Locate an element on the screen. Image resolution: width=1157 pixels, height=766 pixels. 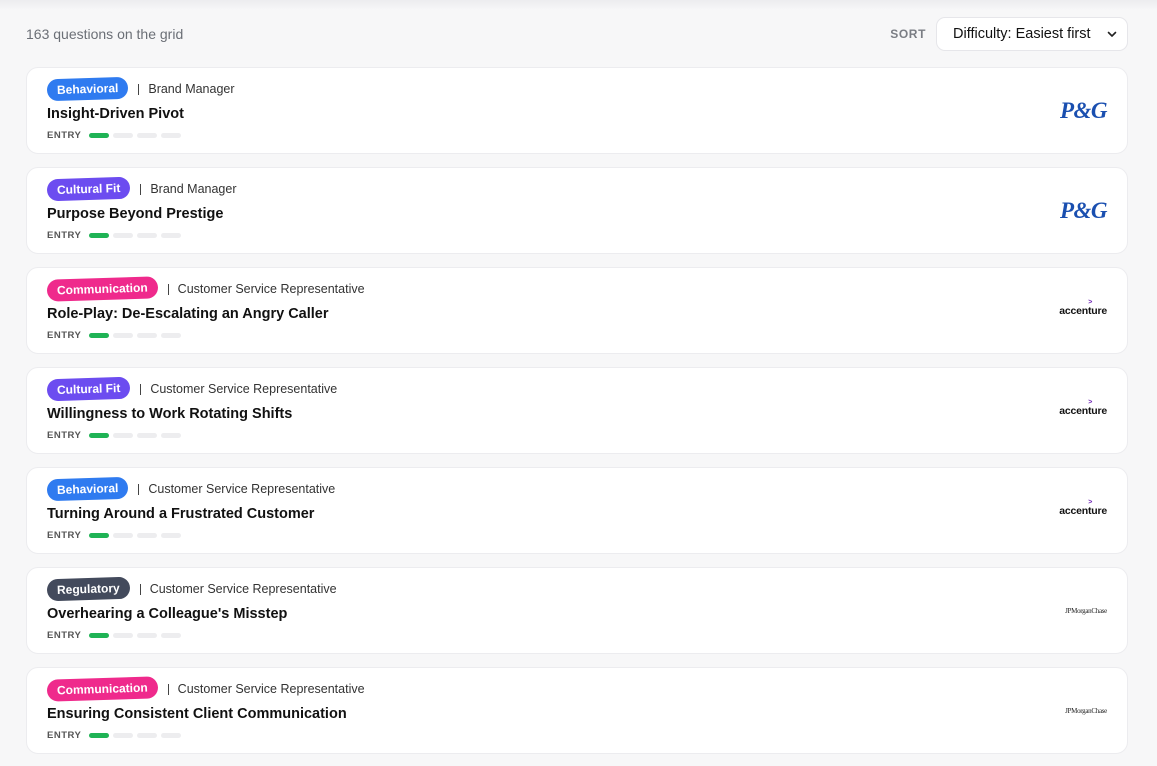
sort-control: SORT Difficulty: Easiest first is located at coordinates (1009, 34).